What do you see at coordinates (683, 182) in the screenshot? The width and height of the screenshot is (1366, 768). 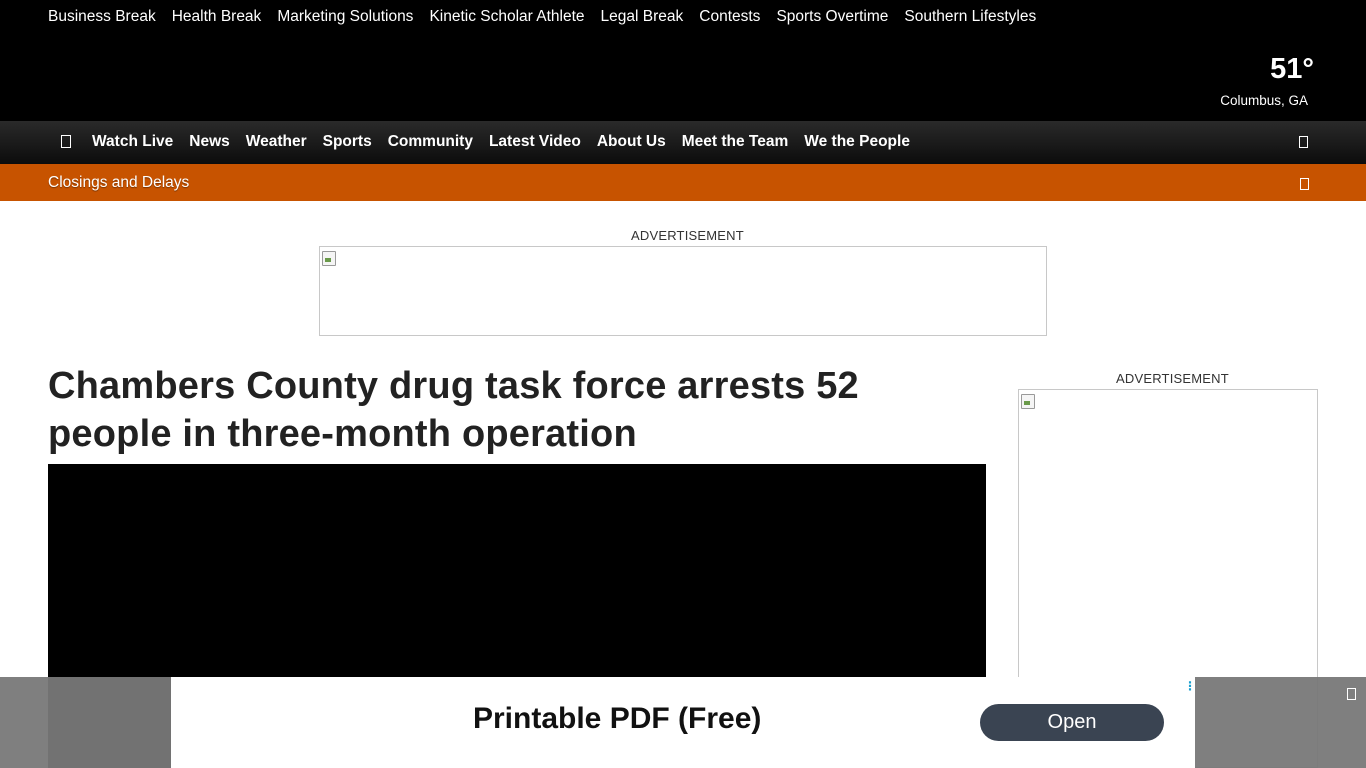 I see `closings-delays-bar: Closings and Delays` at bounding box center [683, 182].